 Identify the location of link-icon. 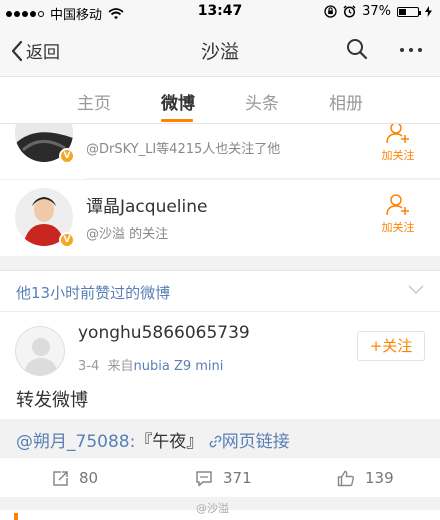
(215, 441).